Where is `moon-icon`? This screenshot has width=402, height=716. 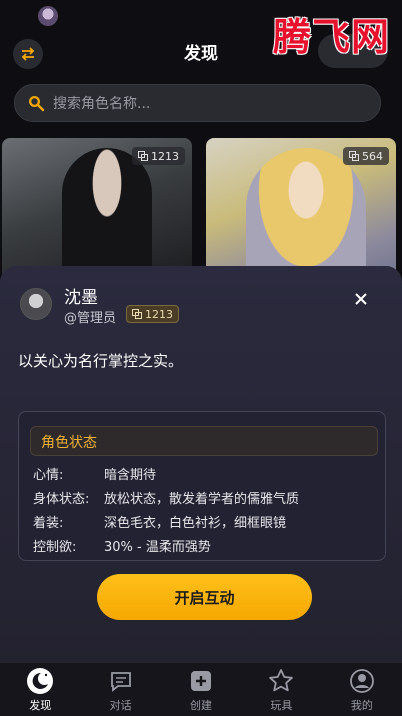
moon-icon is located at coordinates (40, 681).